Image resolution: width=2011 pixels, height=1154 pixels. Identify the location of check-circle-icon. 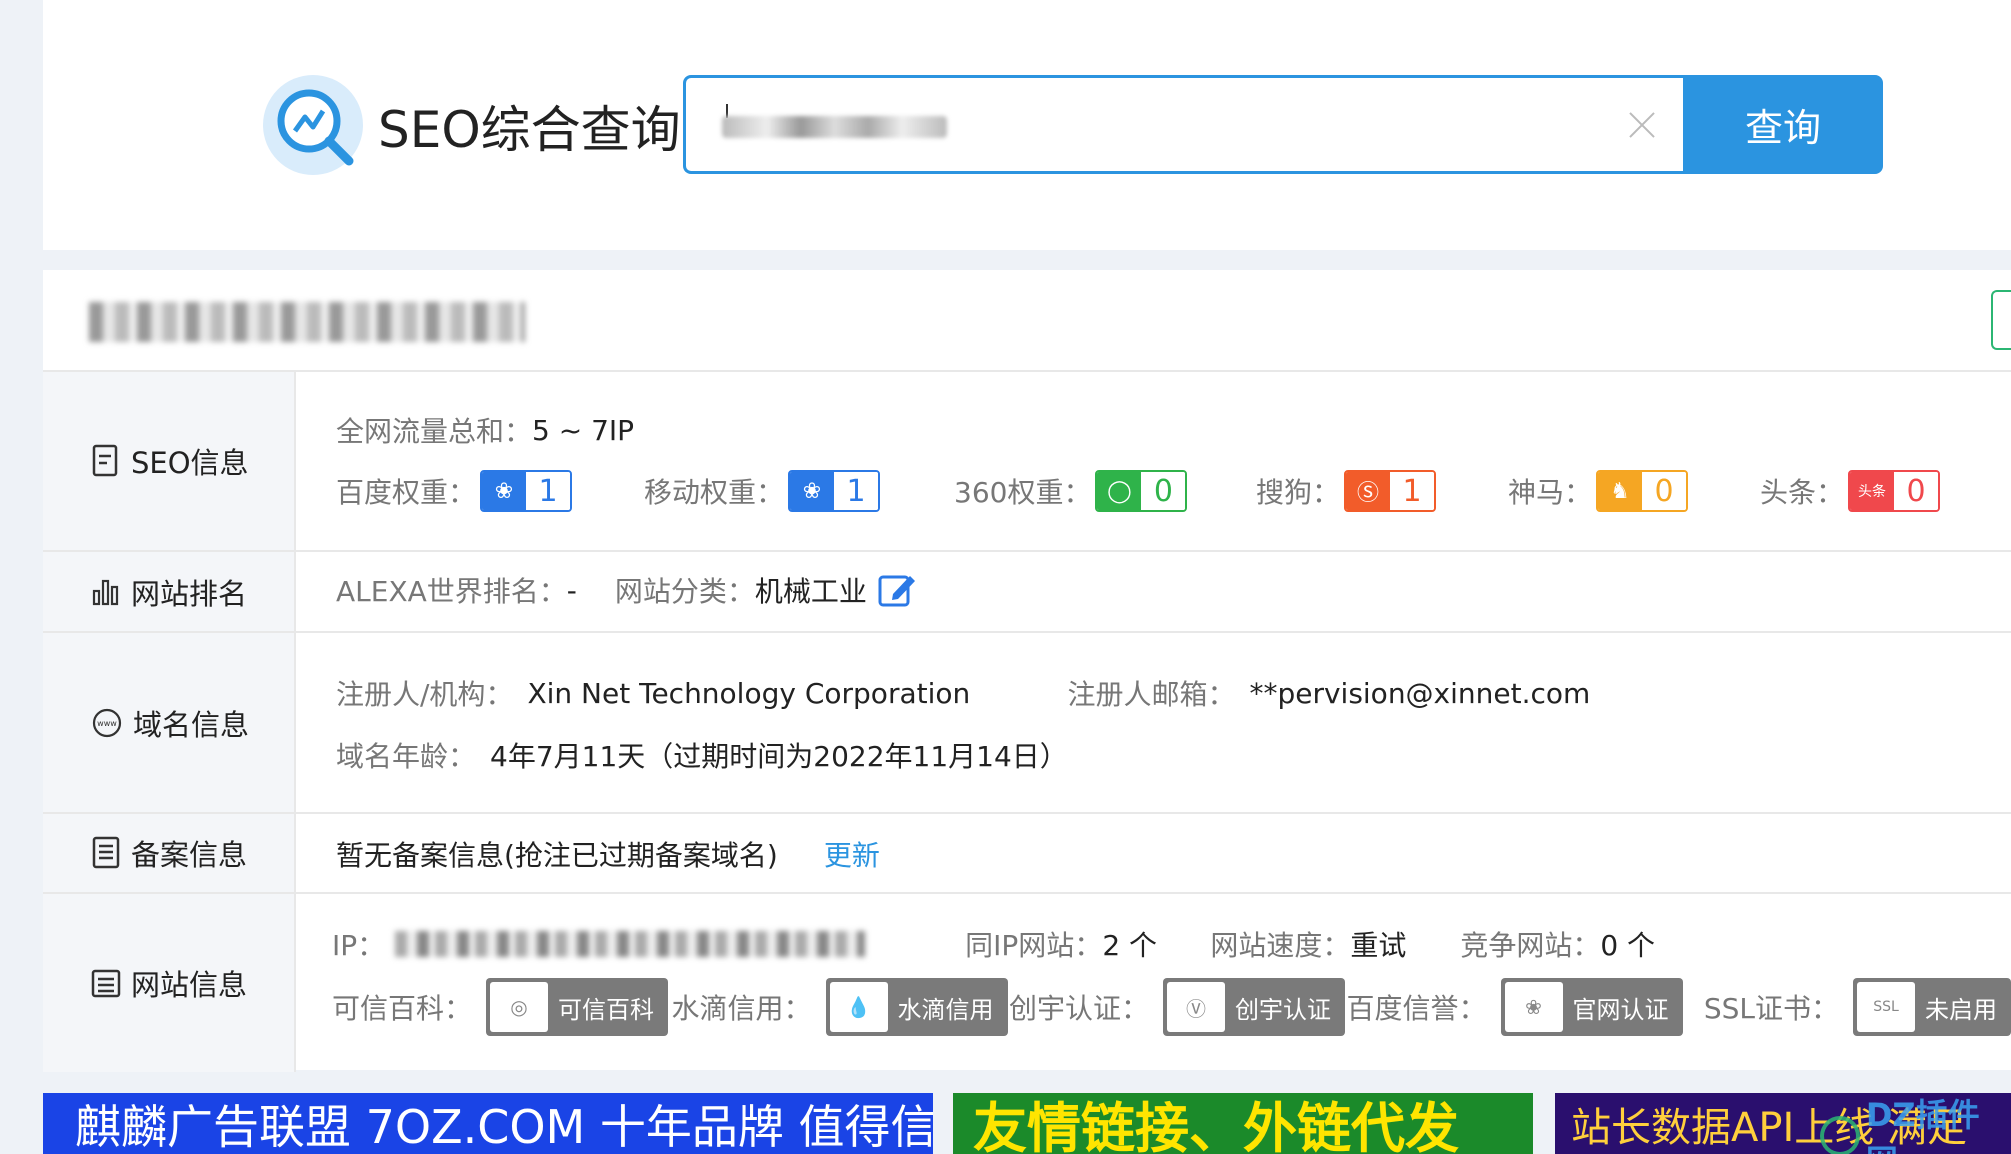
(1840, 1135).